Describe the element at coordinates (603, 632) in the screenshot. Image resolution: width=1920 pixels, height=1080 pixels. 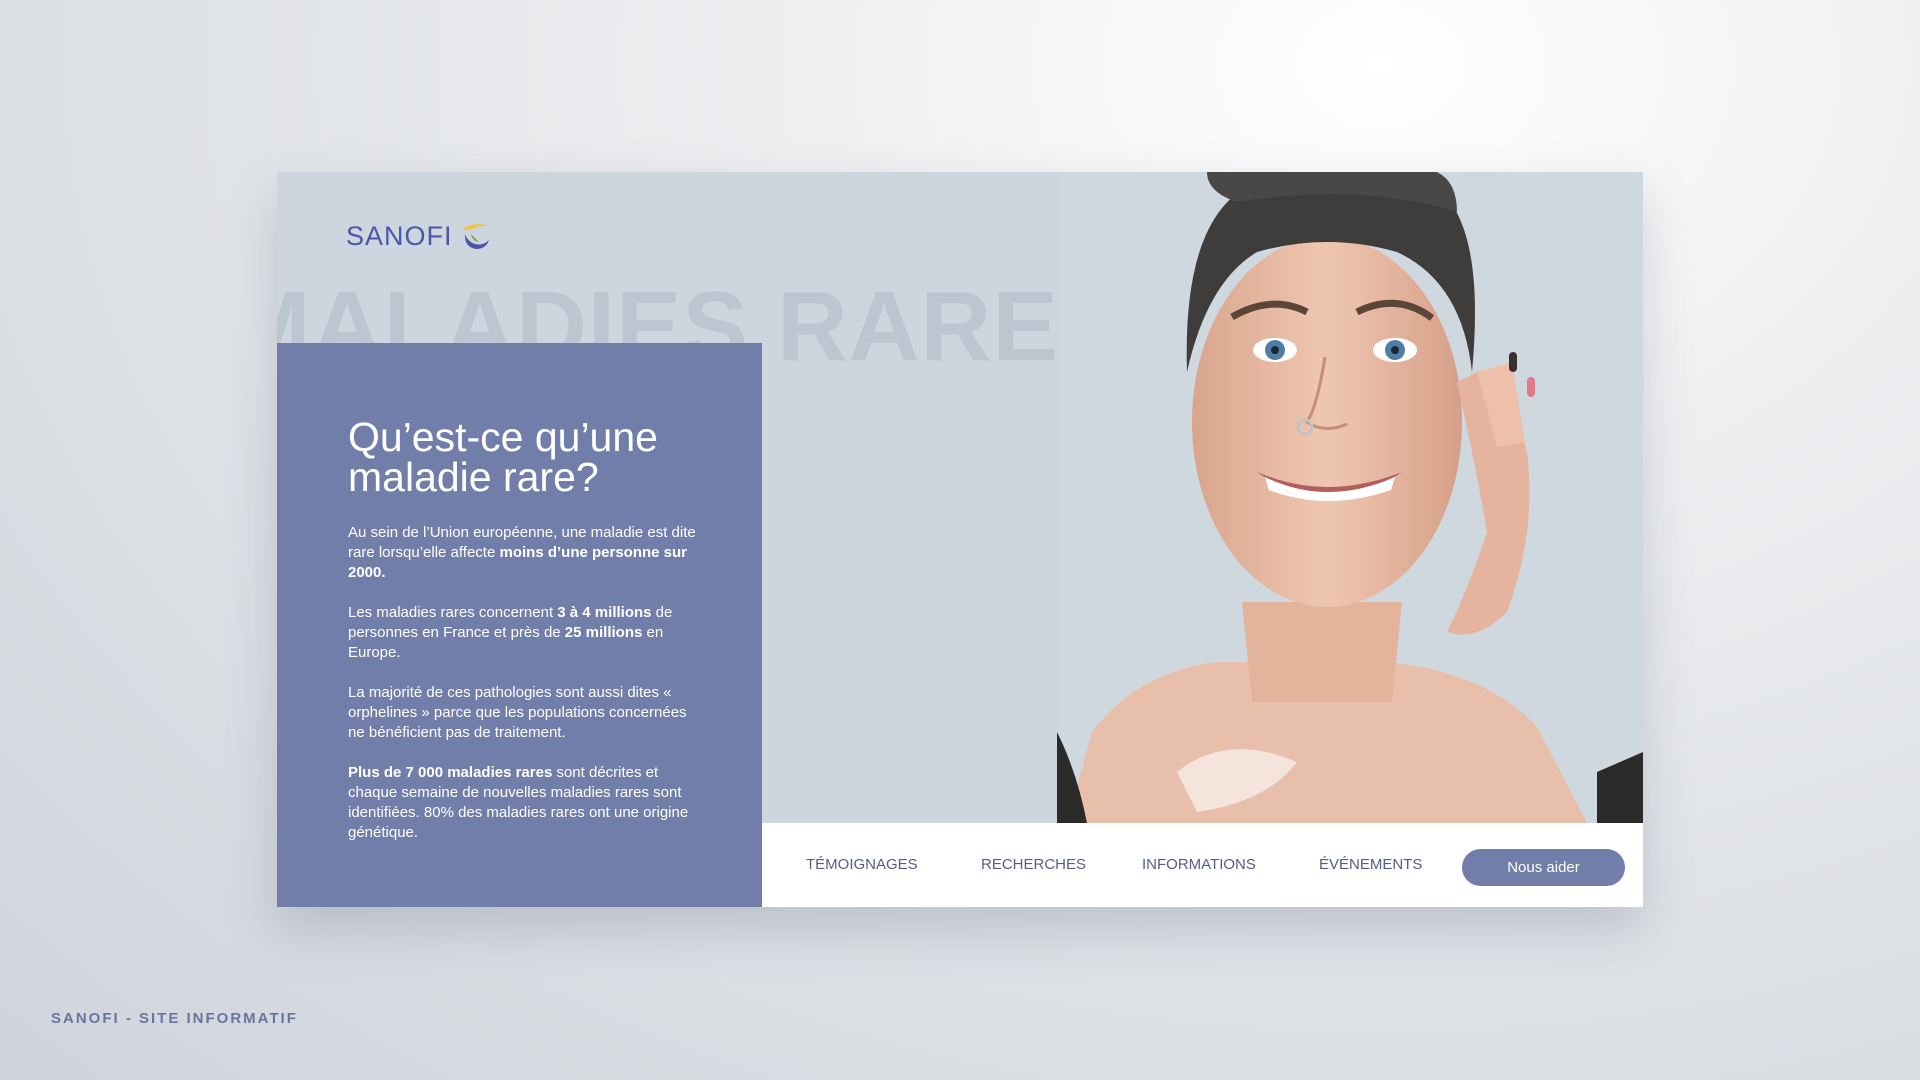
I see `bold-segment: 25 millions` at that location.